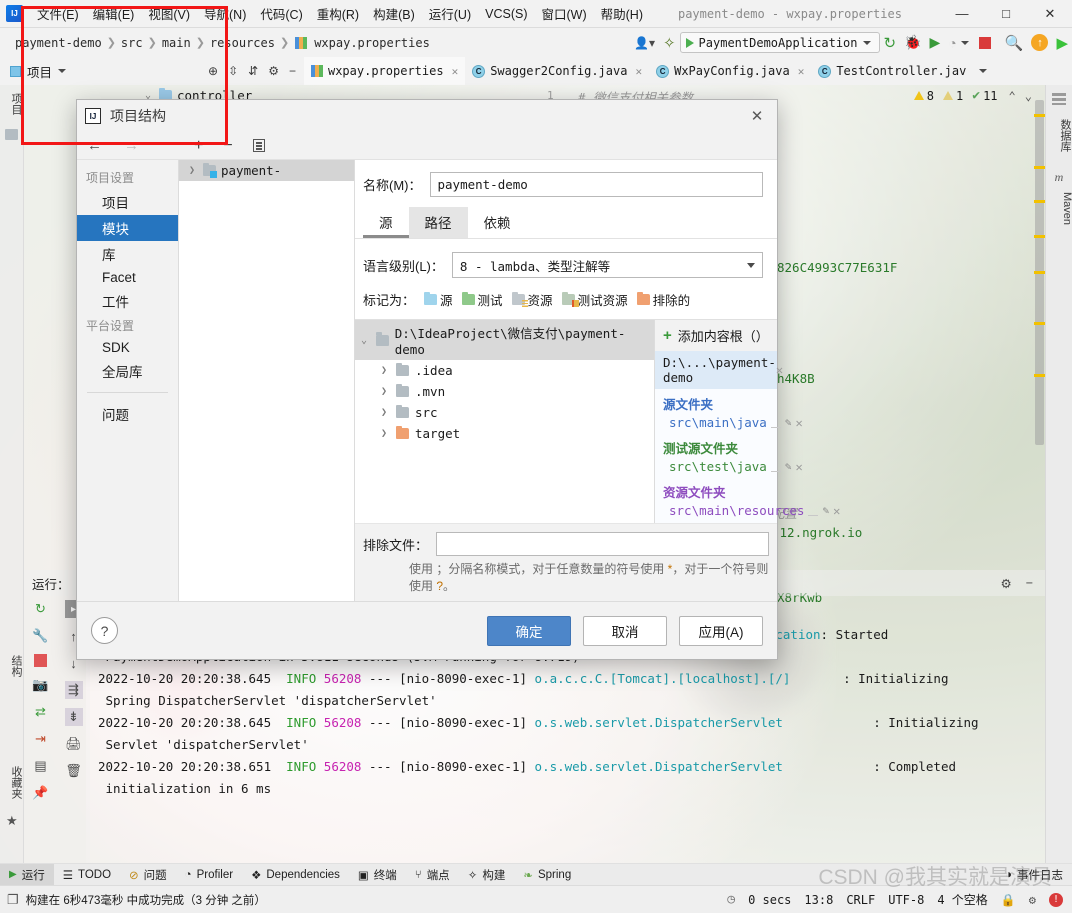 This screenshot has width=1072, height=913. What do you see at coordinates (1028, 96) in the screenshot?
I see `next-problem-icon: ⌄` at bounding box center [1028, 96].